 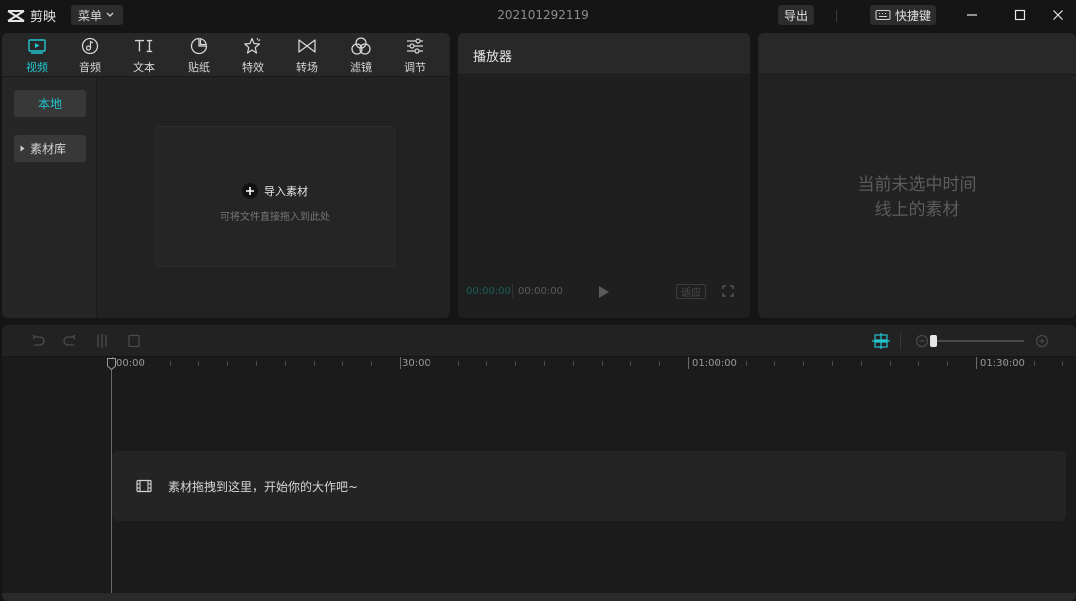 I want to click on timeline-ruler: 00:00 30:00 01:00:00 01:30:00, so click(x=539, y=367).